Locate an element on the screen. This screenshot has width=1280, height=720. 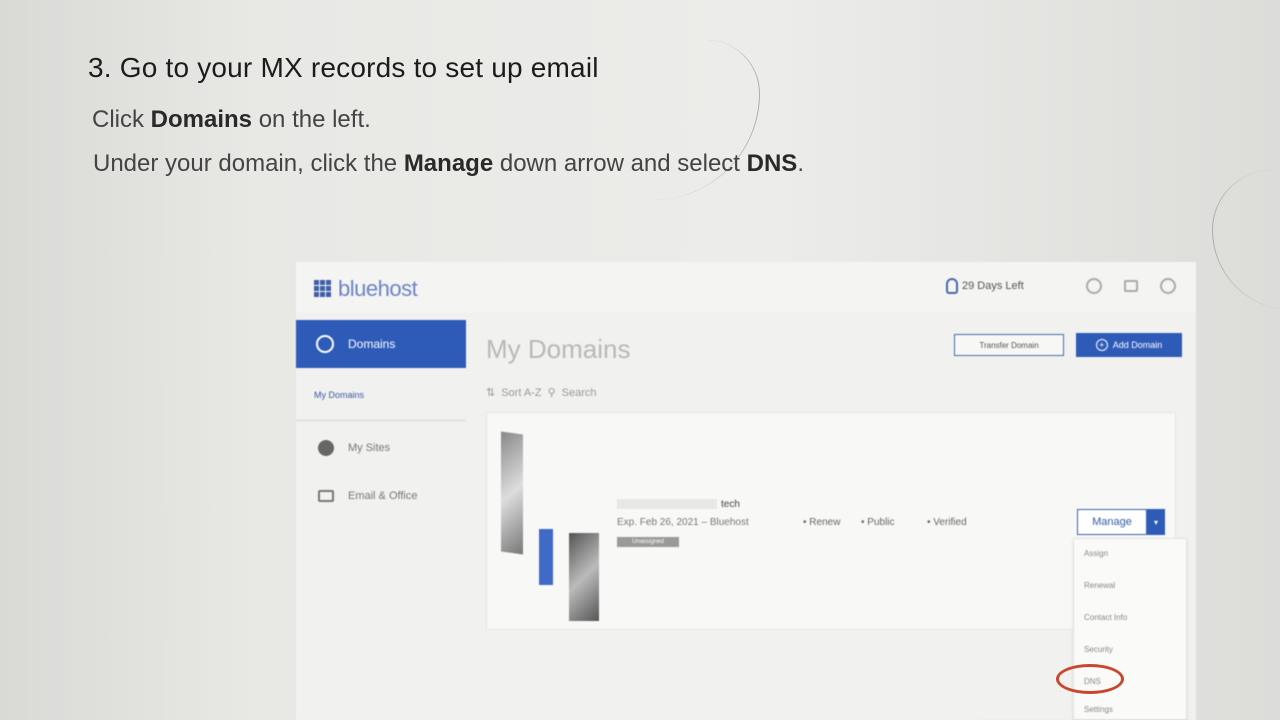
sidebar-subitem-my-domains: My Domains is located at coordinates (339, 395).